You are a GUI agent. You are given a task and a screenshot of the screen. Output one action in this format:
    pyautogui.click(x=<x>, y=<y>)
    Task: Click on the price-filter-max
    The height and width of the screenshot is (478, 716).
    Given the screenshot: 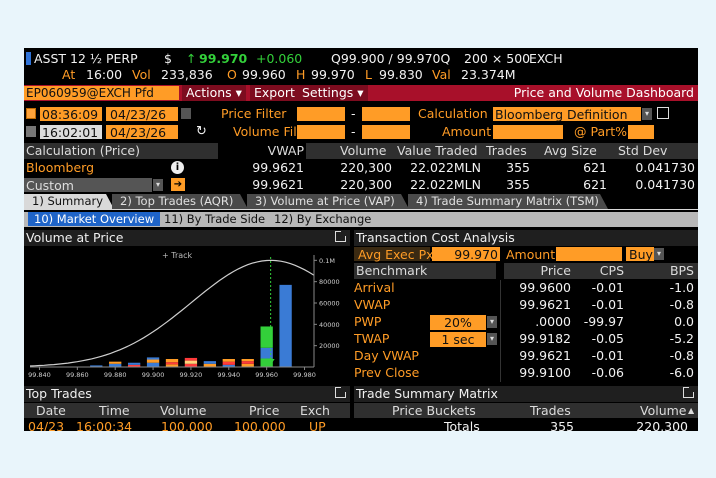 What is the action you would take?
    pyautogui.click(x=386, y=114)
    